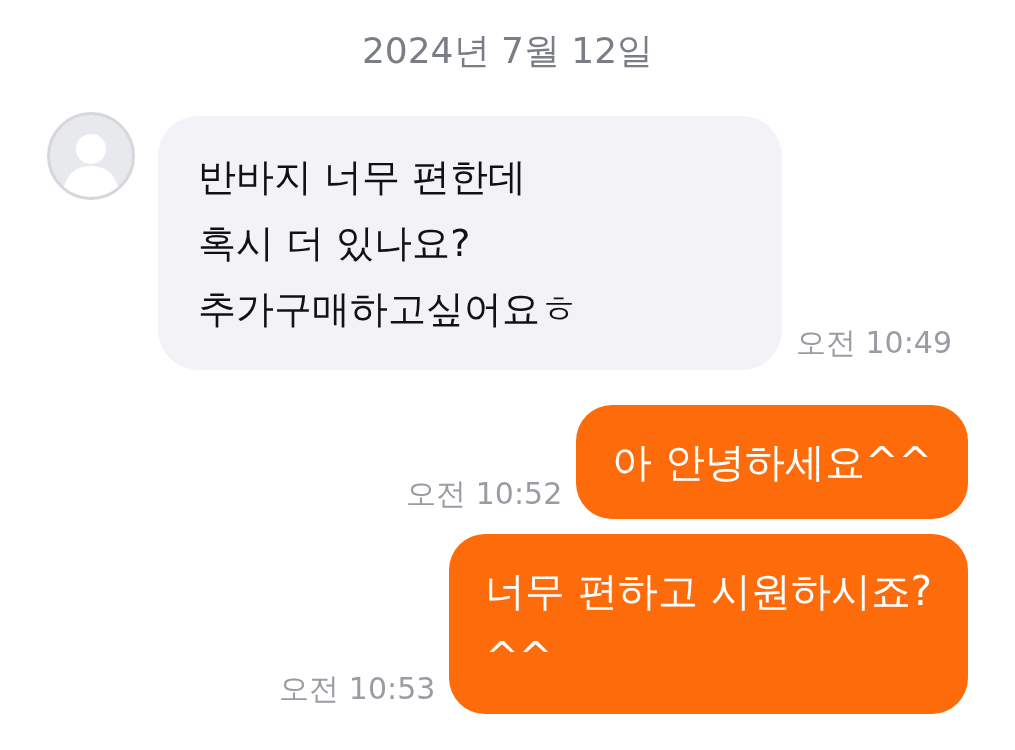 The image size is (1015, 750). I want to click on message-time: 오전 10:52, so click(484, 494).